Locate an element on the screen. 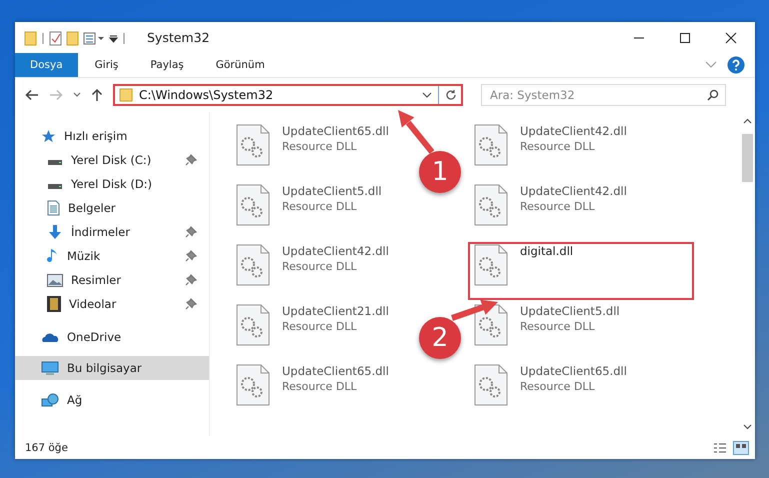 The height and width of the screenshot is (478, 769). folder-icon is located at coordinates (126, 95).